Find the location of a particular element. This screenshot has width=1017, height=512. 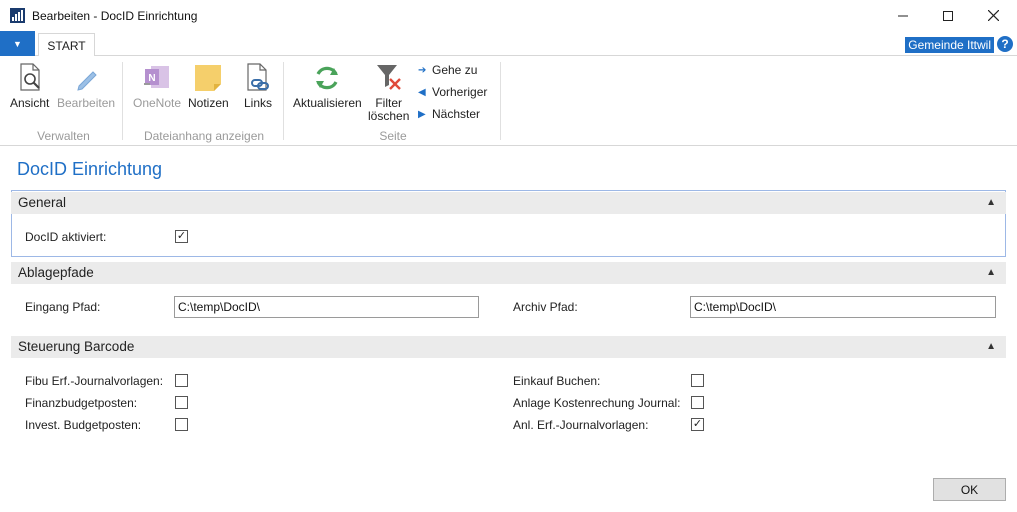

anl-journalvorlagen-checkbox: ✓ is located at coordinates (697, 424).